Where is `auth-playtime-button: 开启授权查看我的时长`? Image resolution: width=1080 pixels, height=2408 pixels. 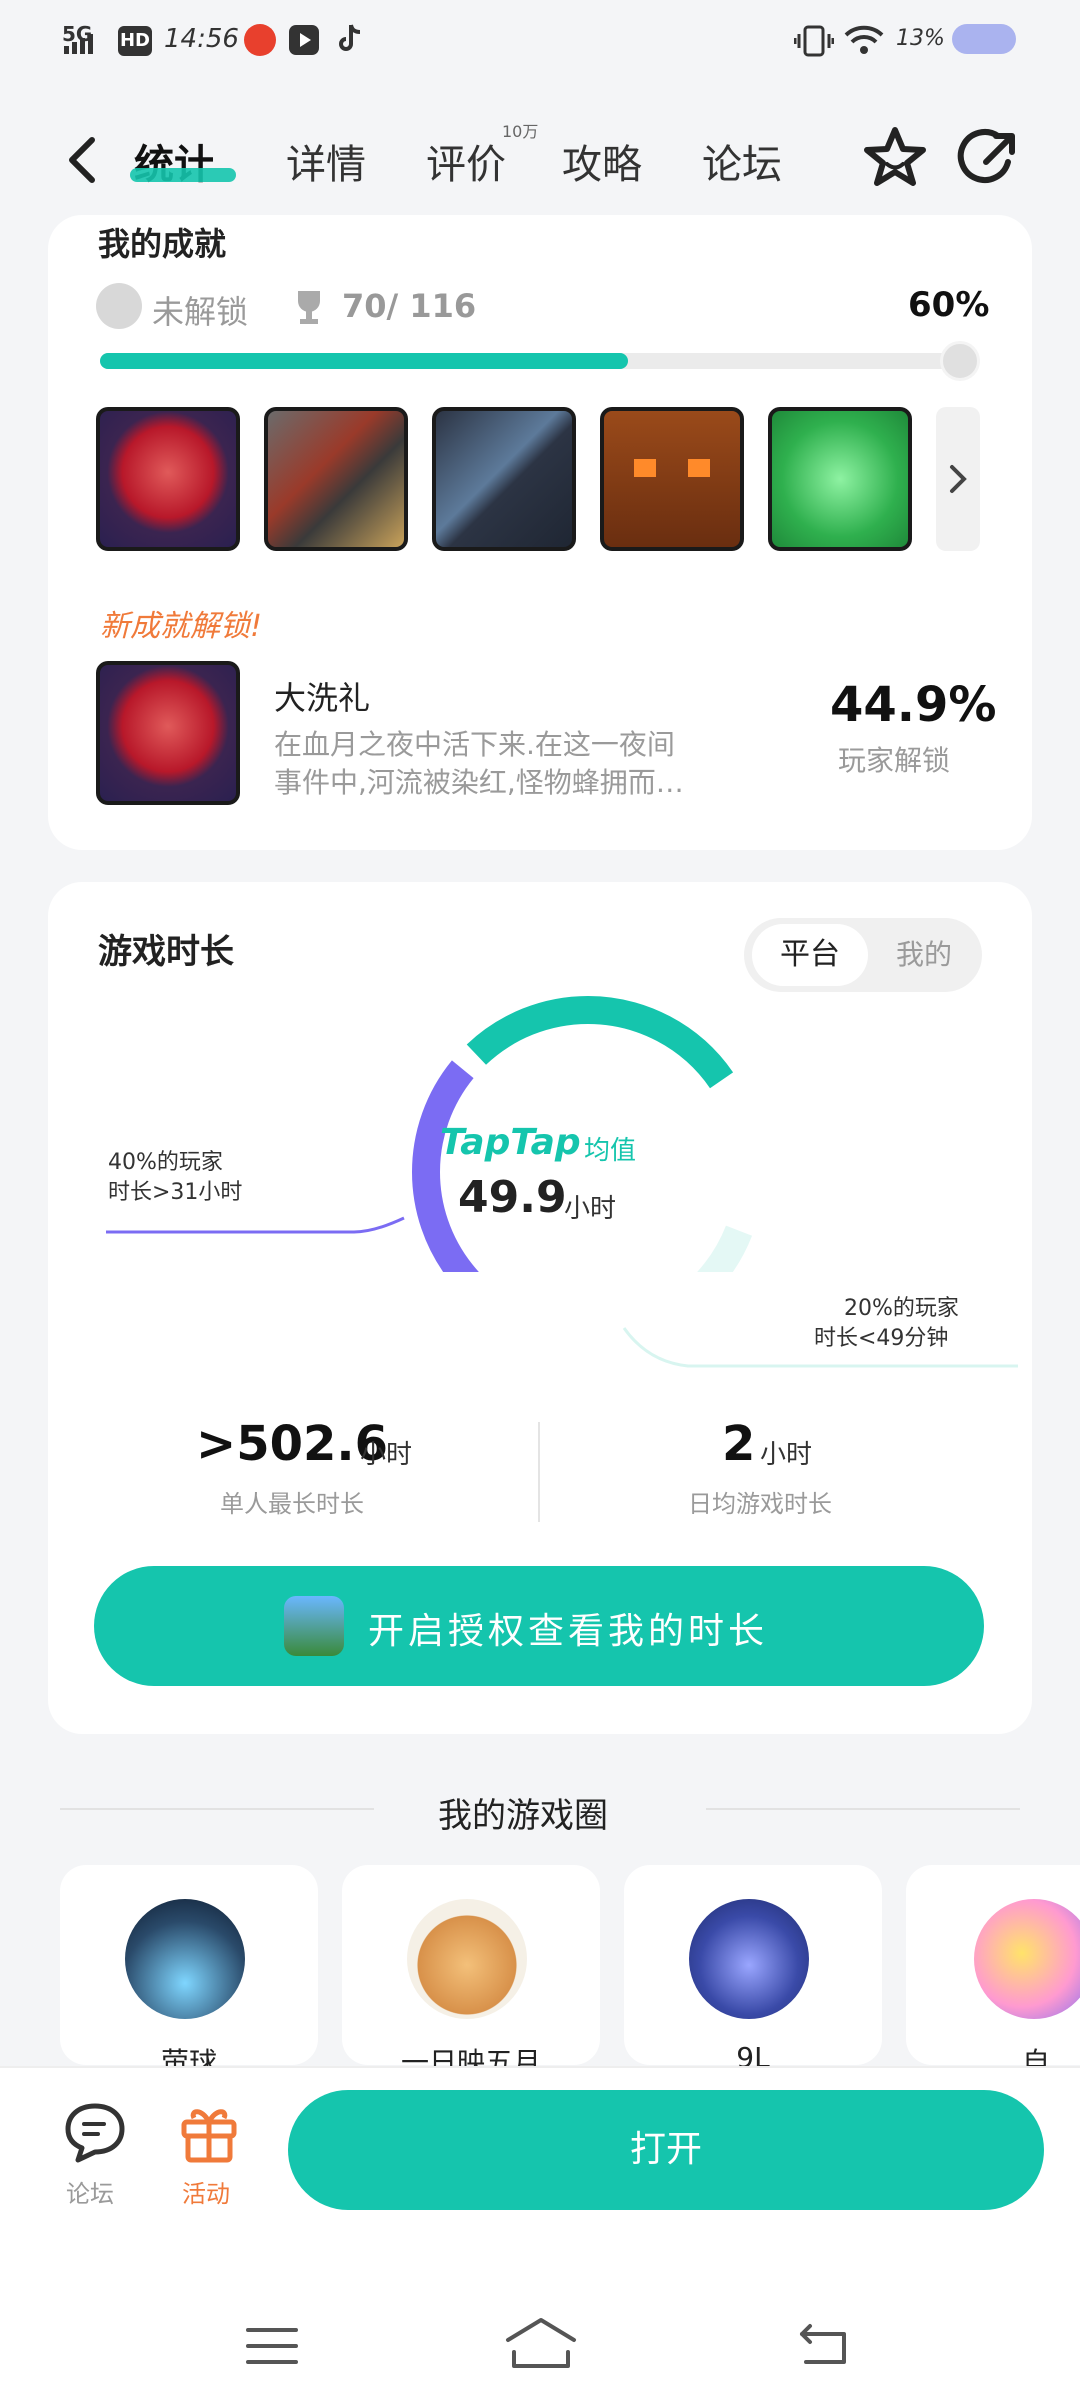
auth-playtime-button: 开启授权查看我的时长 is located at coordinates (539, 1626).